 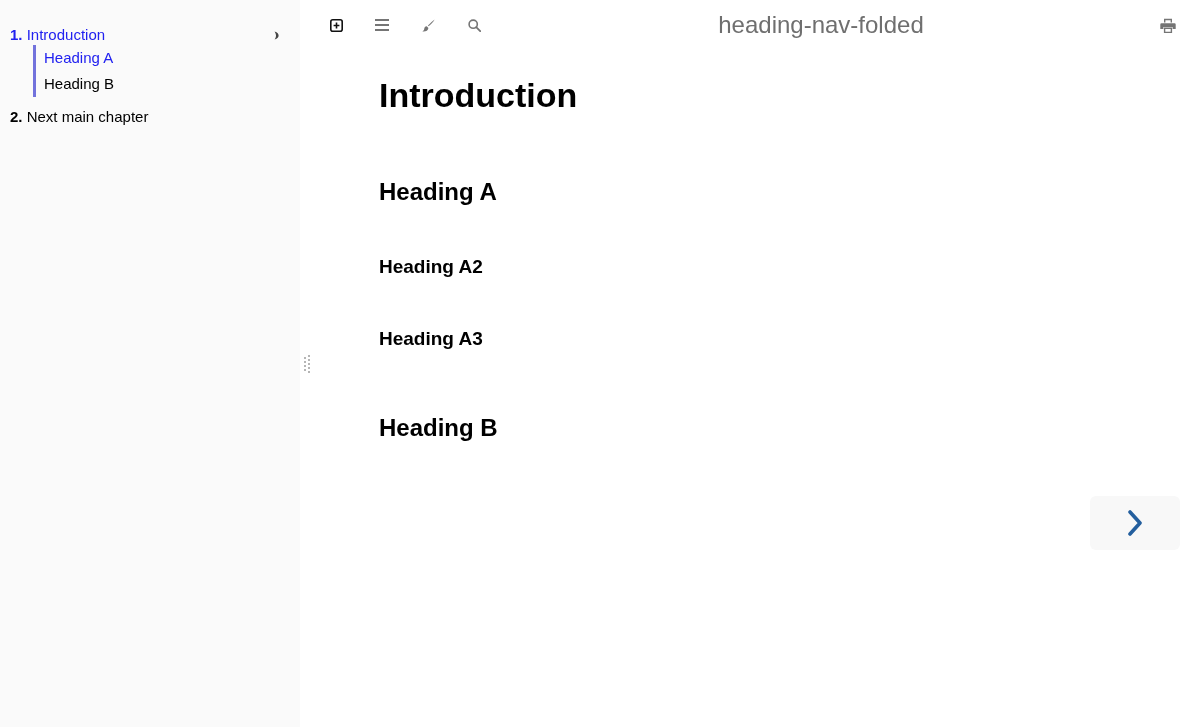 What do you see at coordinates (821, 25) in the screenshot?
I see `book-title: heading-nav-folded` at bounding box center [821, 25].